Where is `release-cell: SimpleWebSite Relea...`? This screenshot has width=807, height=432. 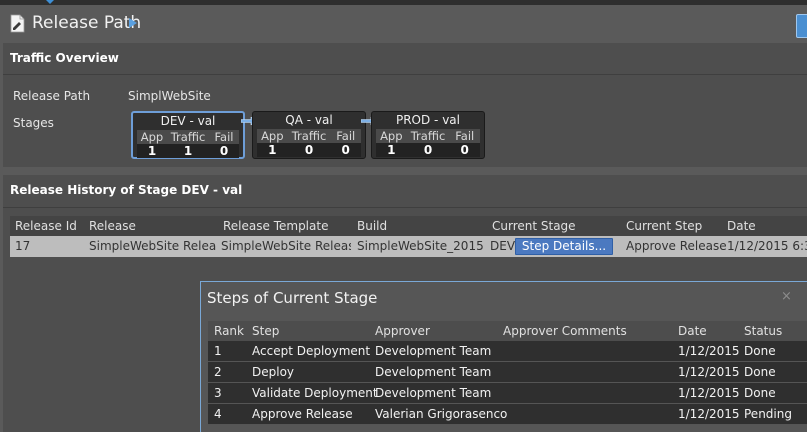 release-cell: SimpleWebSite Relea... is located at coordinates (153, 246).